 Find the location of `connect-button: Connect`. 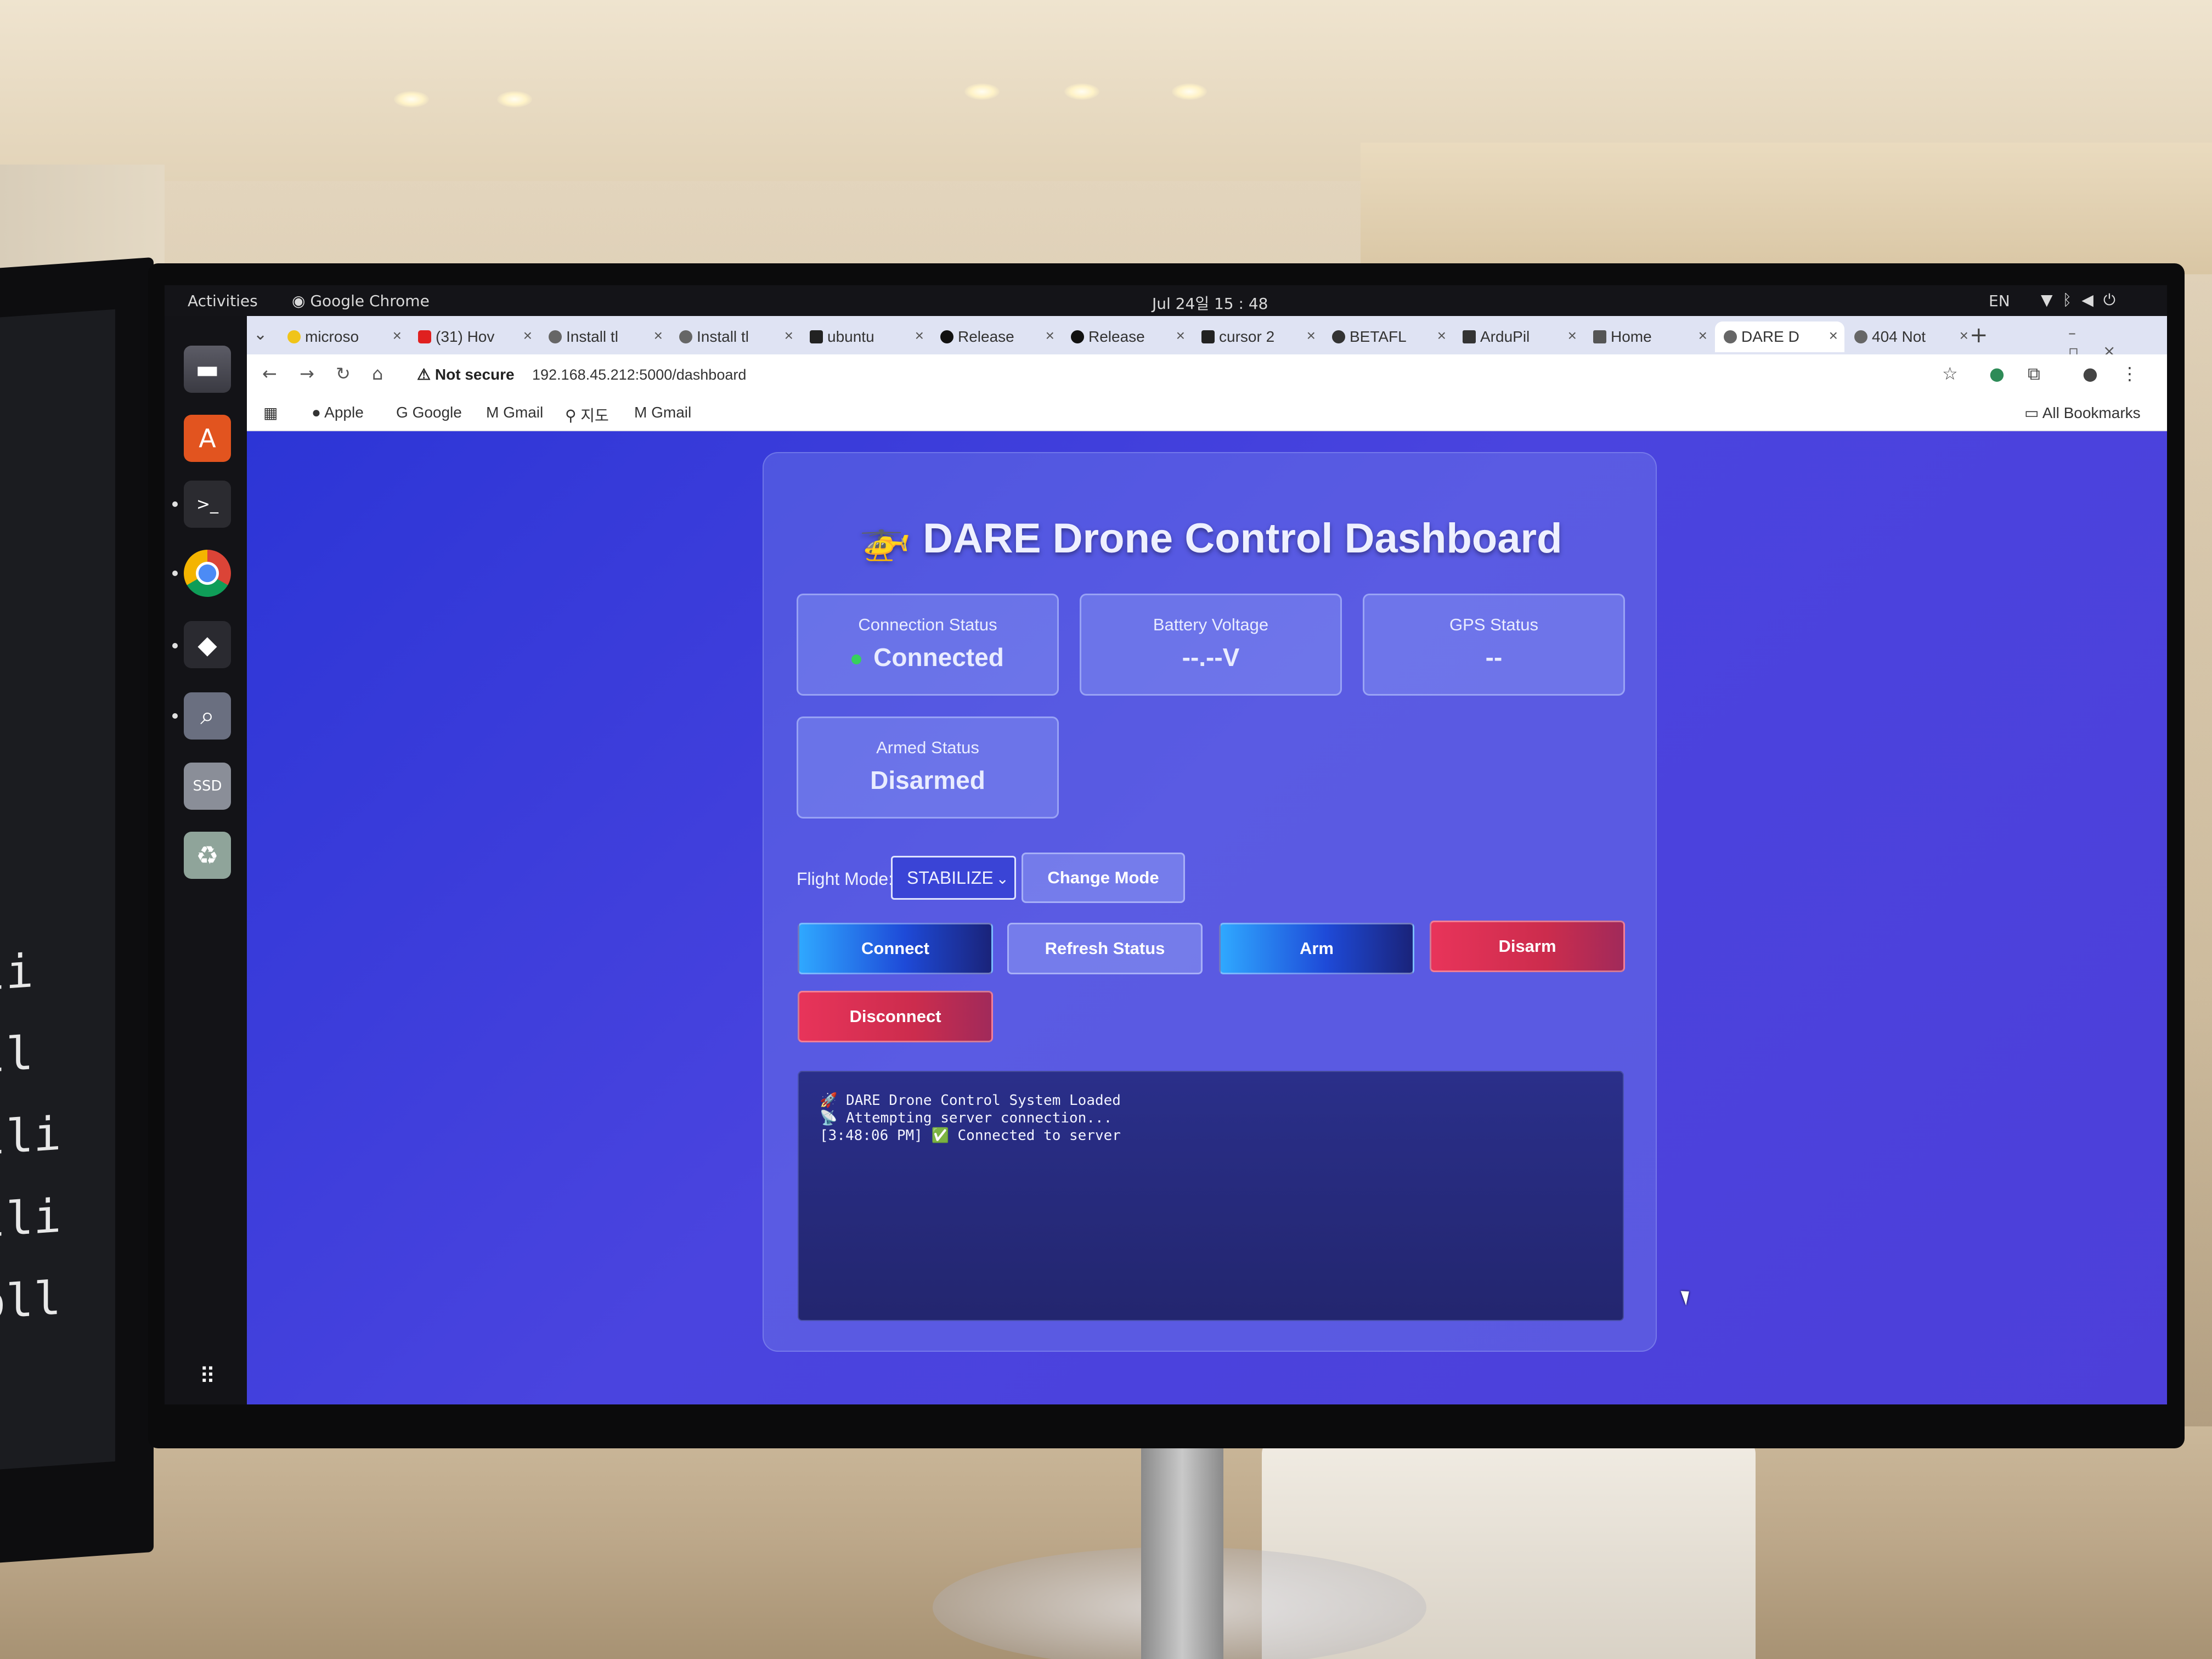

connect-button: Connect is located at coordinates (895, 948).